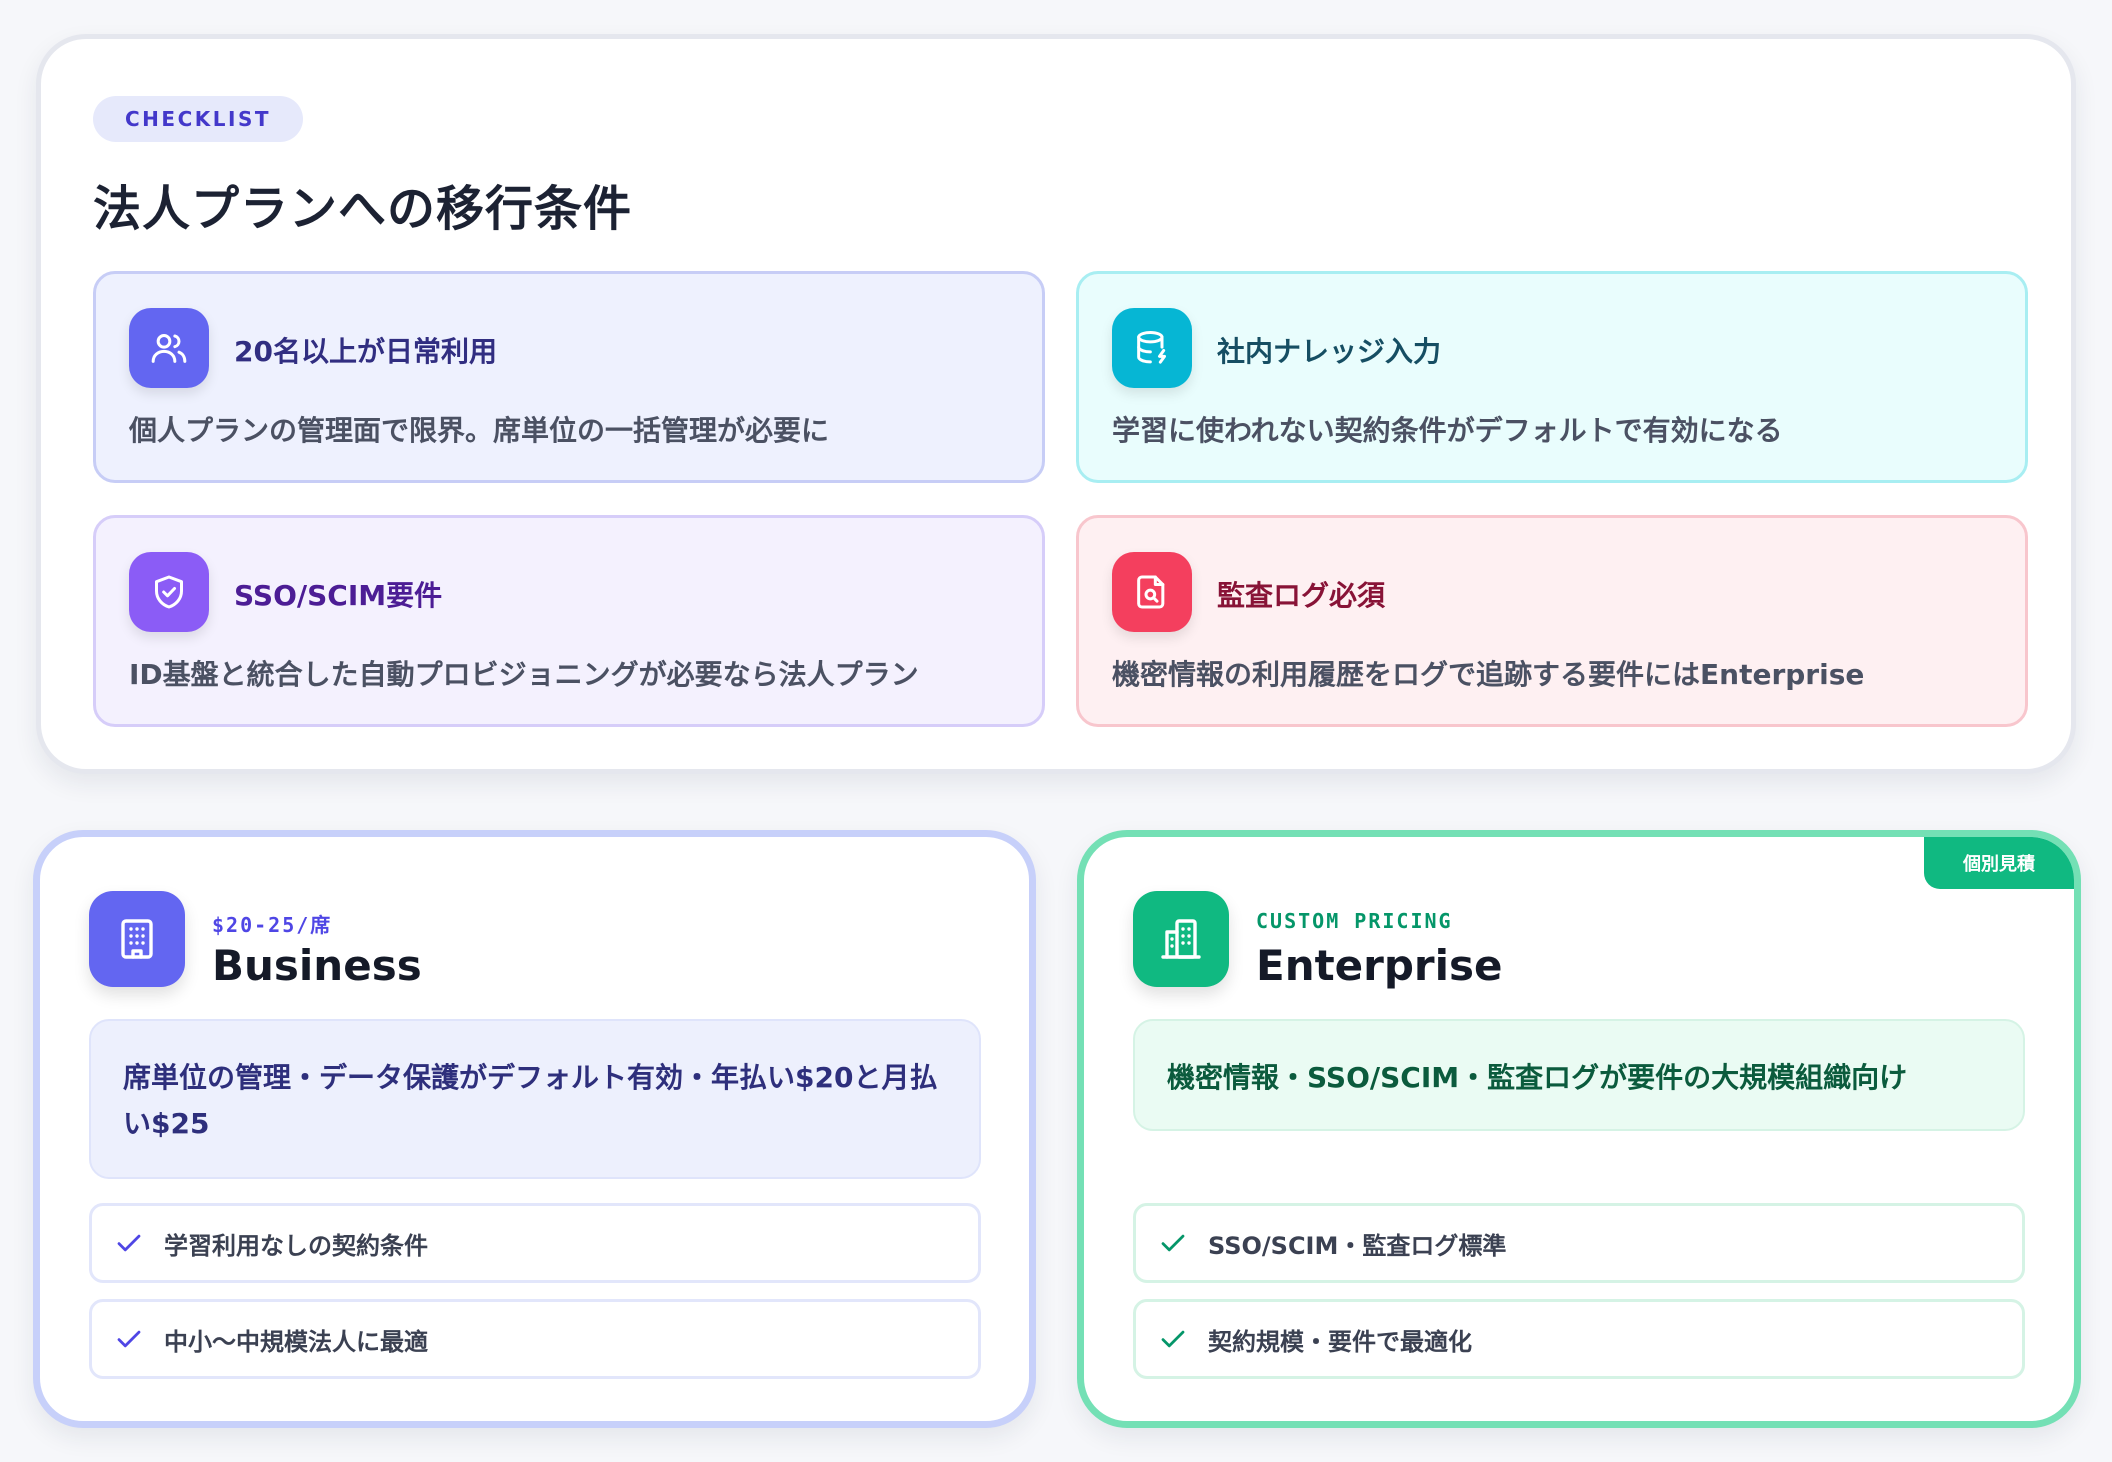 The height and width of the screenshot is (1462, 2112). What do you see at coordinates (169, 592) in the screenshot?
I see `shield-check-icon` at bounding box center [169, 592].